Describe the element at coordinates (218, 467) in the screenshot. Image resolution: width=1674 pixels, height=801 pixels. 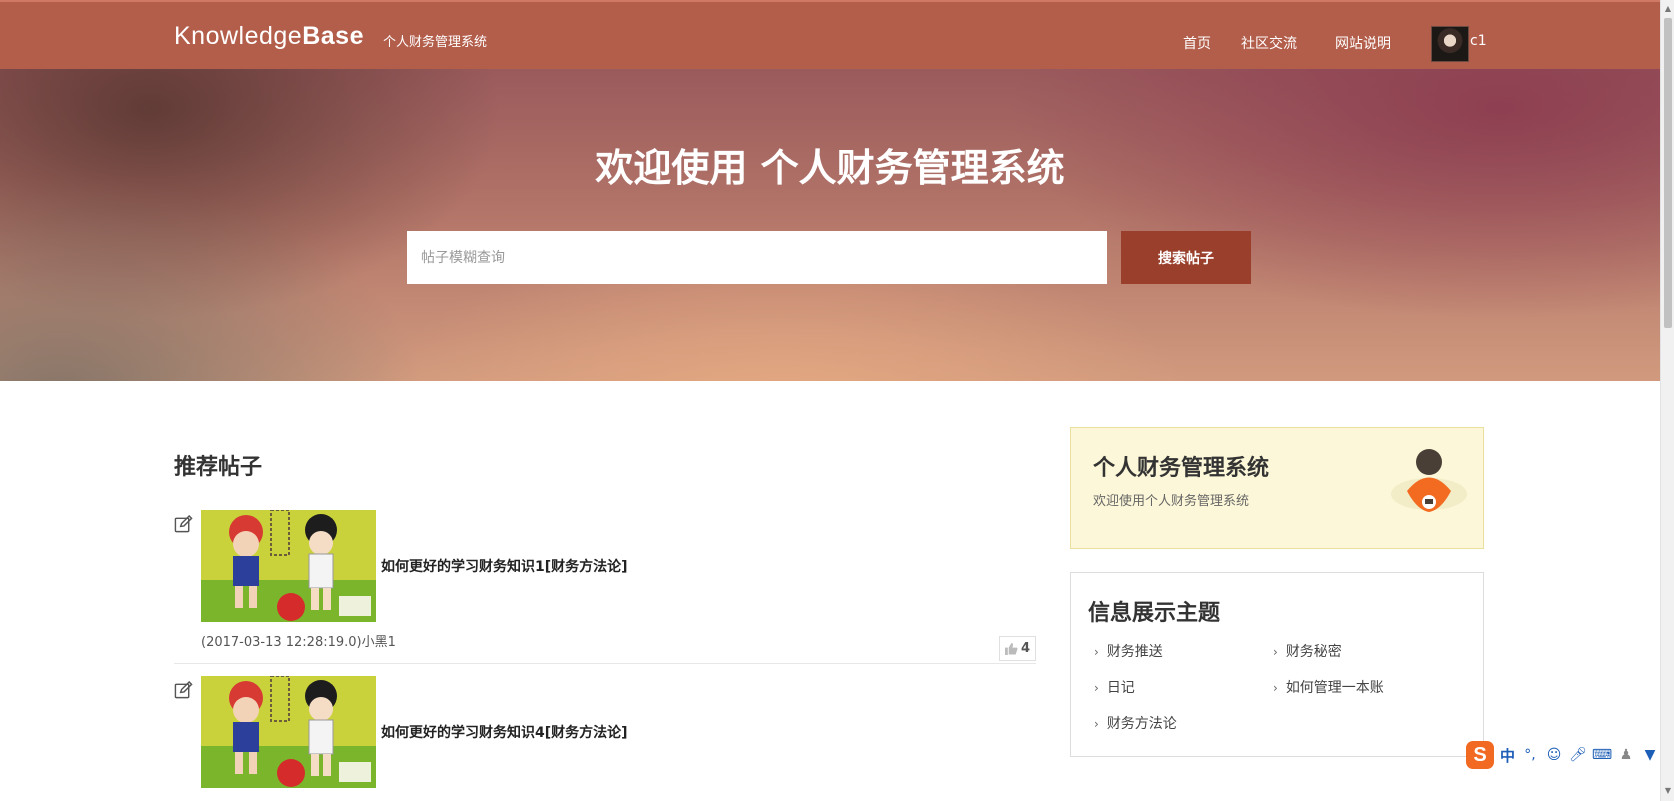
I see `recommended-posts-title: 推荐帖子` at that location.